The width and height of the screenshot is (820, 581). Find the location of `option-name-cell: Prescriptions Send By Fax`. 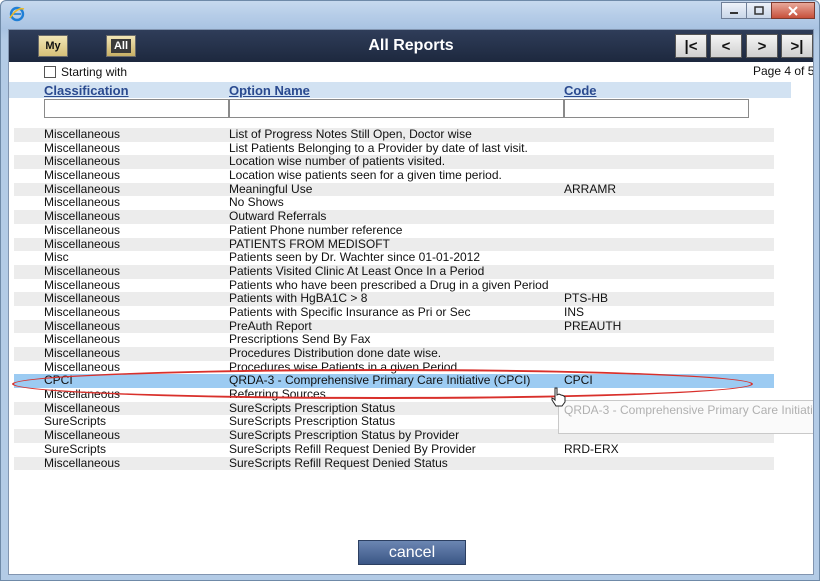

option-name-cell: Prescriptions Send By Fax is located at coordinates (300, 339).